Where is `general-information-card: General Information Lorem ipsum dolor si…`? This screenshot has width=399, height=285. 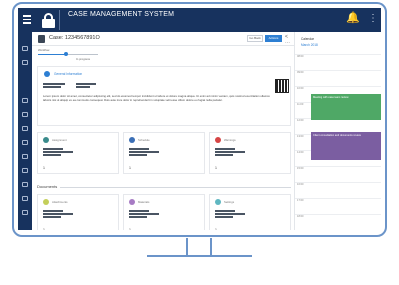 general-information-card: General Information Lorem ipsum dolor si… is located at coordinates (164, 96).